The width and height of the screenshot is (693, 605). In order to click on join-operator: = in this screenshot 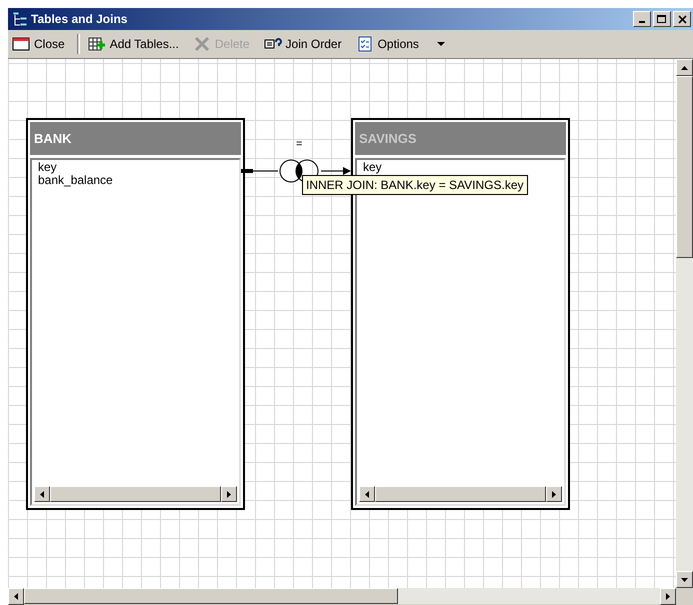, I will do `click(299, 144)`.